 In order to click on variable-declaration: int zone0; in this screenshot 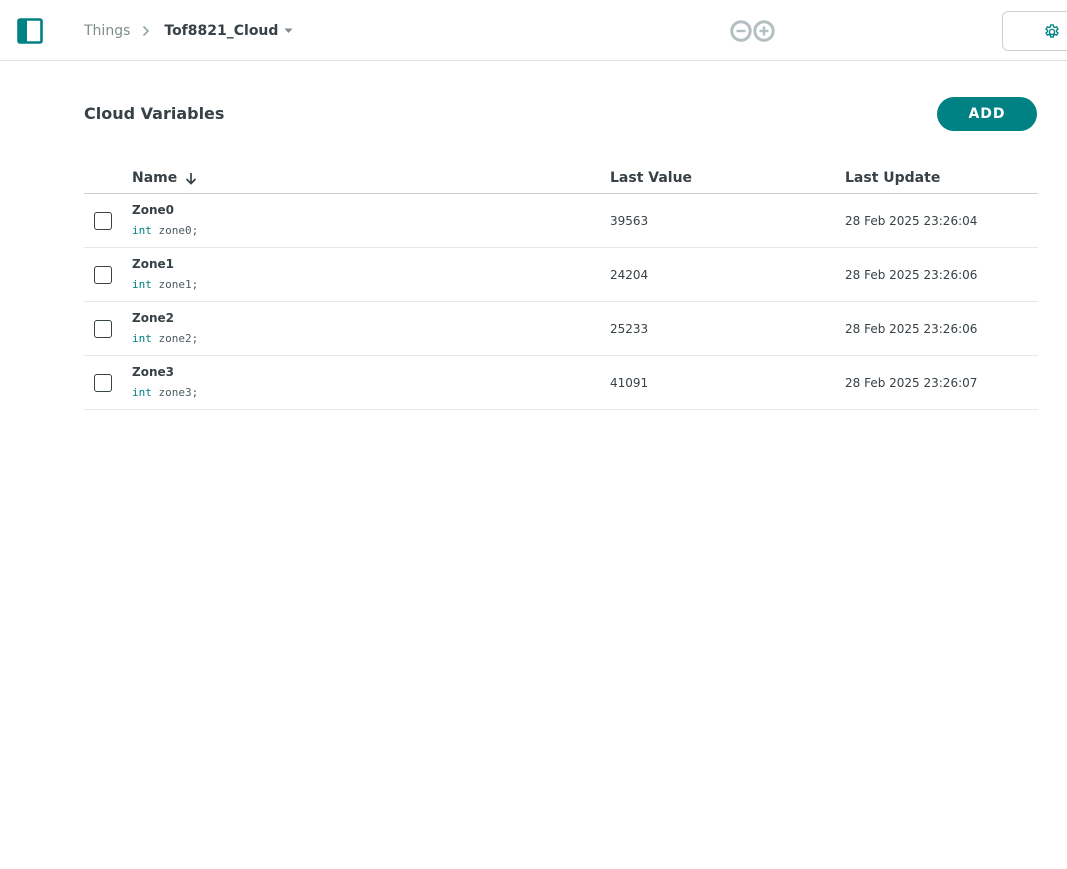, I will do `click(165, 230)`.